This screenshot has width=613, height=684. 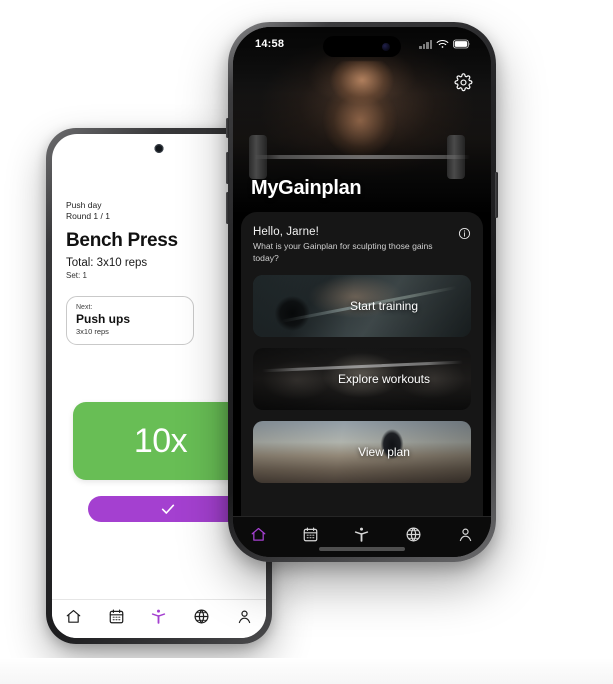 What do you see at coordinates (384, 306) in the screenshot?
I see `card-label: Start training` at bounding box center [384, 306].